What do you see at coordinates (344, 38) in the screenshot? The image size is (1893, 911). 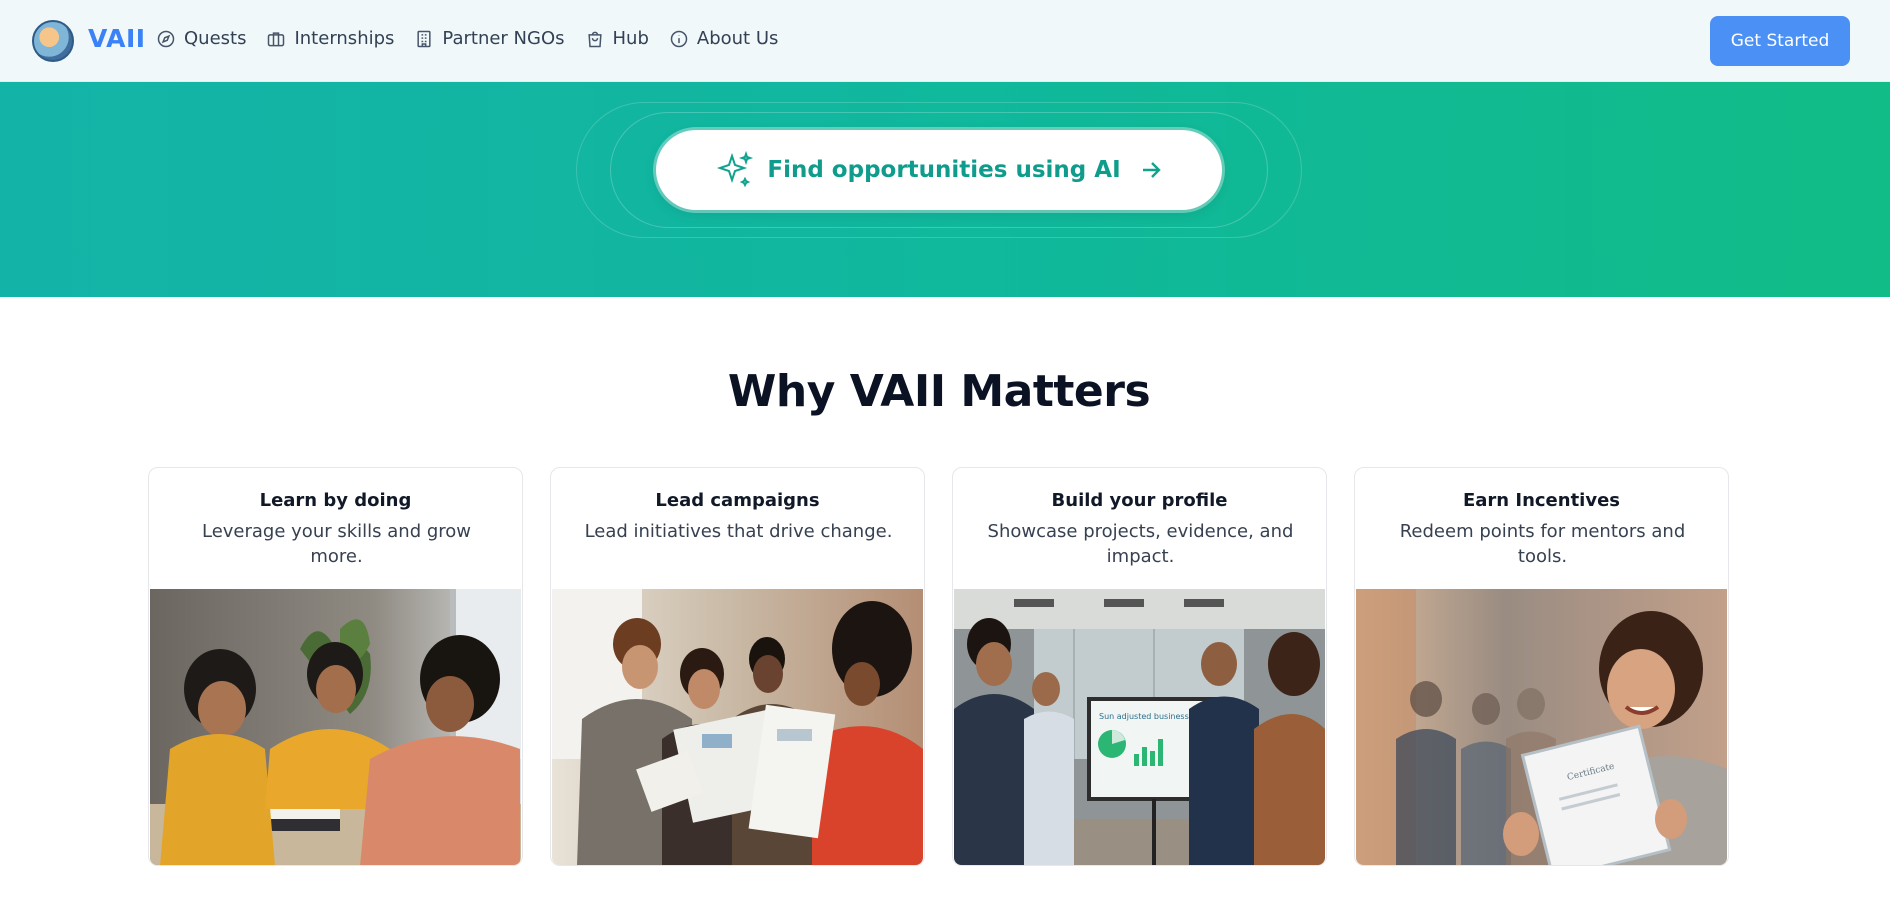 I see `nav-item-label: Internships` at bounding box center [344, 38].